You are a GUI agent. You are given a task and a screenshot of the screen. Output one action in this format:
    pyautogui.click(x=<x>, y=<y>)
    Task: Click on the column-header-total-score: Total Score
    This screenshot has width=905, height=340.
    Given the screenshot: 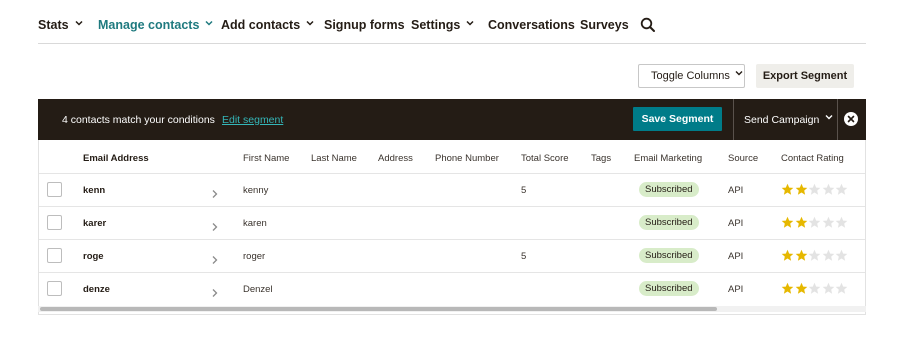 What is the action you would take?
    pyautogui.click(x=545, y=158)
    